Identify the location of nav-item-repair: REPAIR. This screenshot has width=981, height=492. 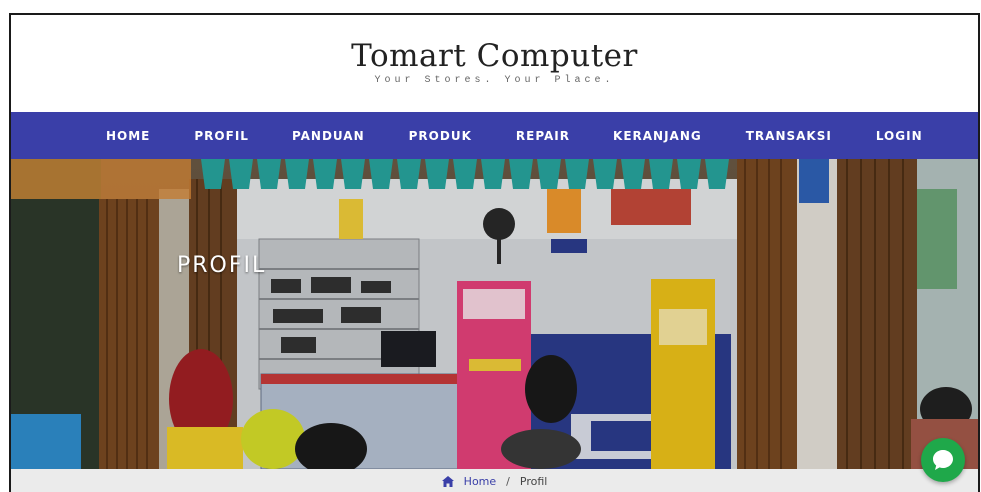
(543, 136).